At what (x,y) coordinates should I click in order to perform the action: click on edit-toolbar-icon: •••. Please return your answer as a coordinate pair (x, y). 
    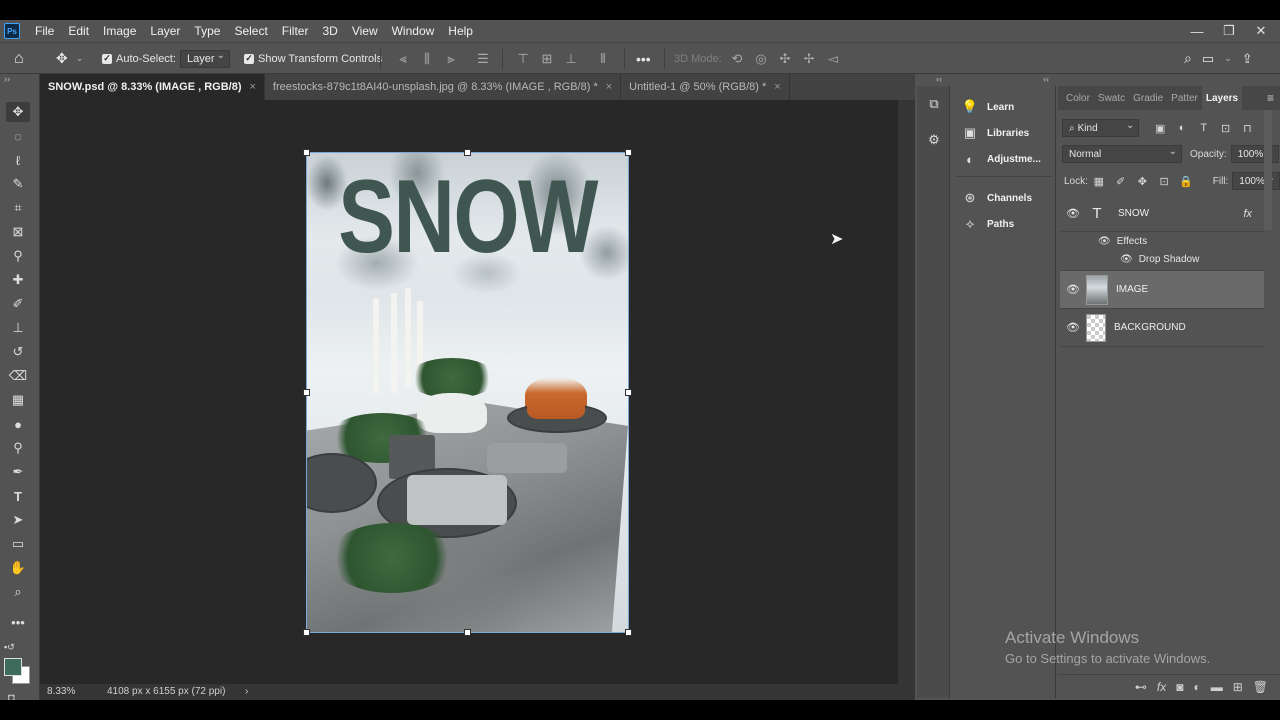
    Looking at the image, I should click on (18, 622).